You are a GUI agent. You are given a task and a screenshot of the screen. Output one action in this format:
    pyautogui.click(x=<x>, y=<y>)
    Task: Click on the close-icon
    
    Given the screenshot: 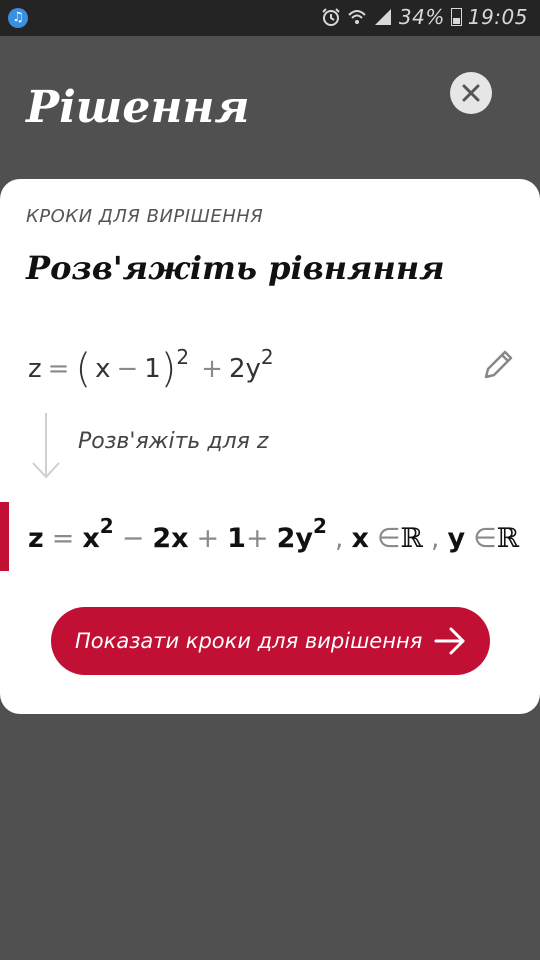 What is the action you would take?
    pyautogui.click(x=471, y=93)
    